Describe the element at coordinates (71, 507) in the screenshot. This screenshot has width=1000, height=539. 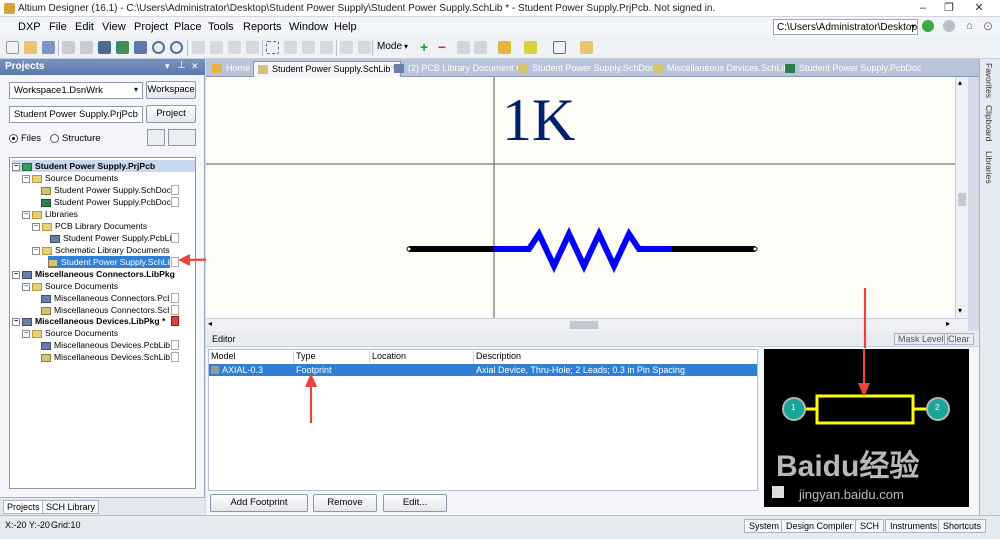
I see `tab-sch-library: SCH Library` at that location.